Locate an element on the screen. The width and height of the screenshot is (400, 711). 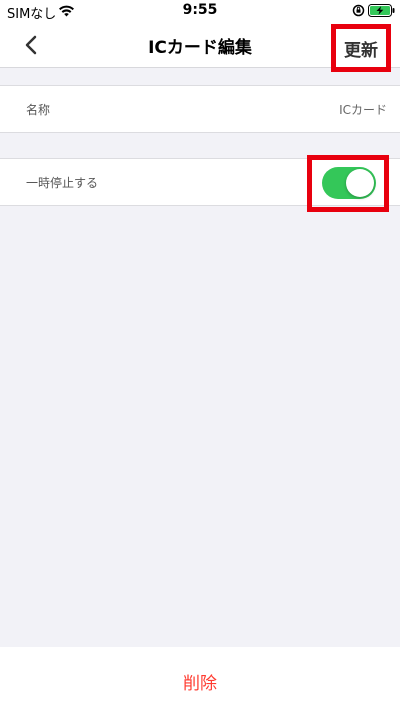
footer: 削除 is located at coordinates (200, 679).